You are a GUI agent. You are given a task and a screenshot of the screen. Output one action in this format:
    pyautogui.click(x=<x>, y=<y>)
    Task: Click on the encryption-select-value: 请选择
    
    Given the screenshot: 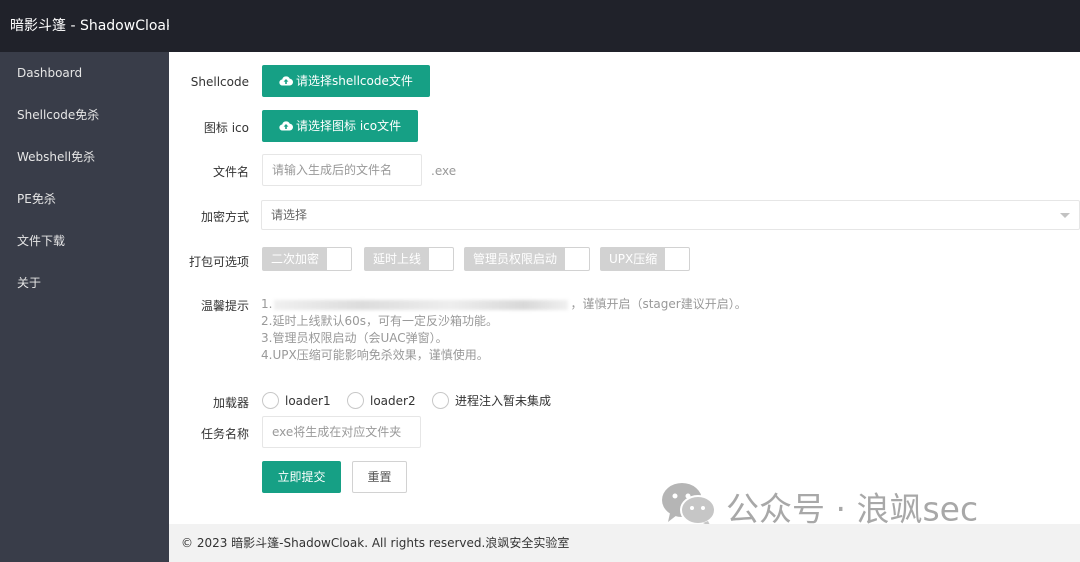 What is the action you would take?
    pyautogui.click(x=289, y=215)
    